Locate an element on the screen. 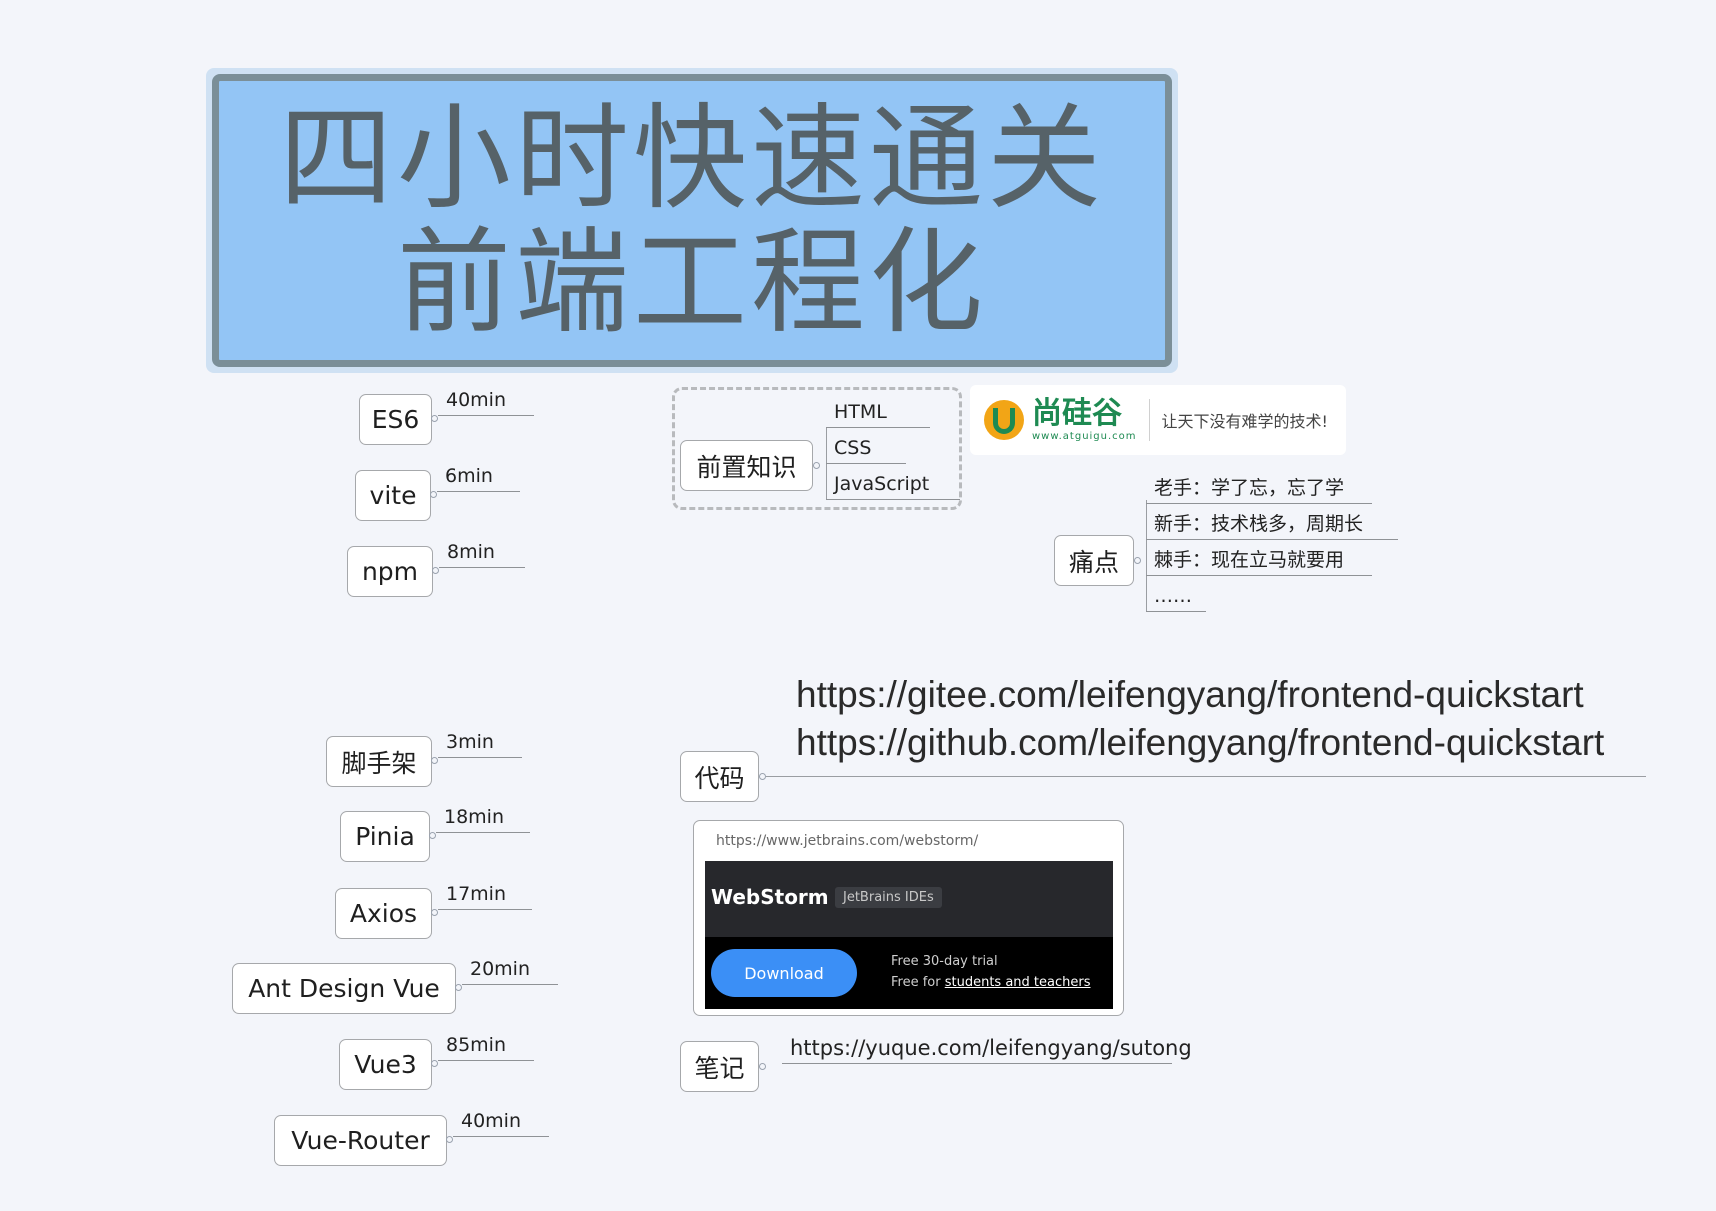 Image resolution: width=1716 pixels, height=1211 pixels. duration-ant-design-vue: 20min is located at coordinates (510, 971).